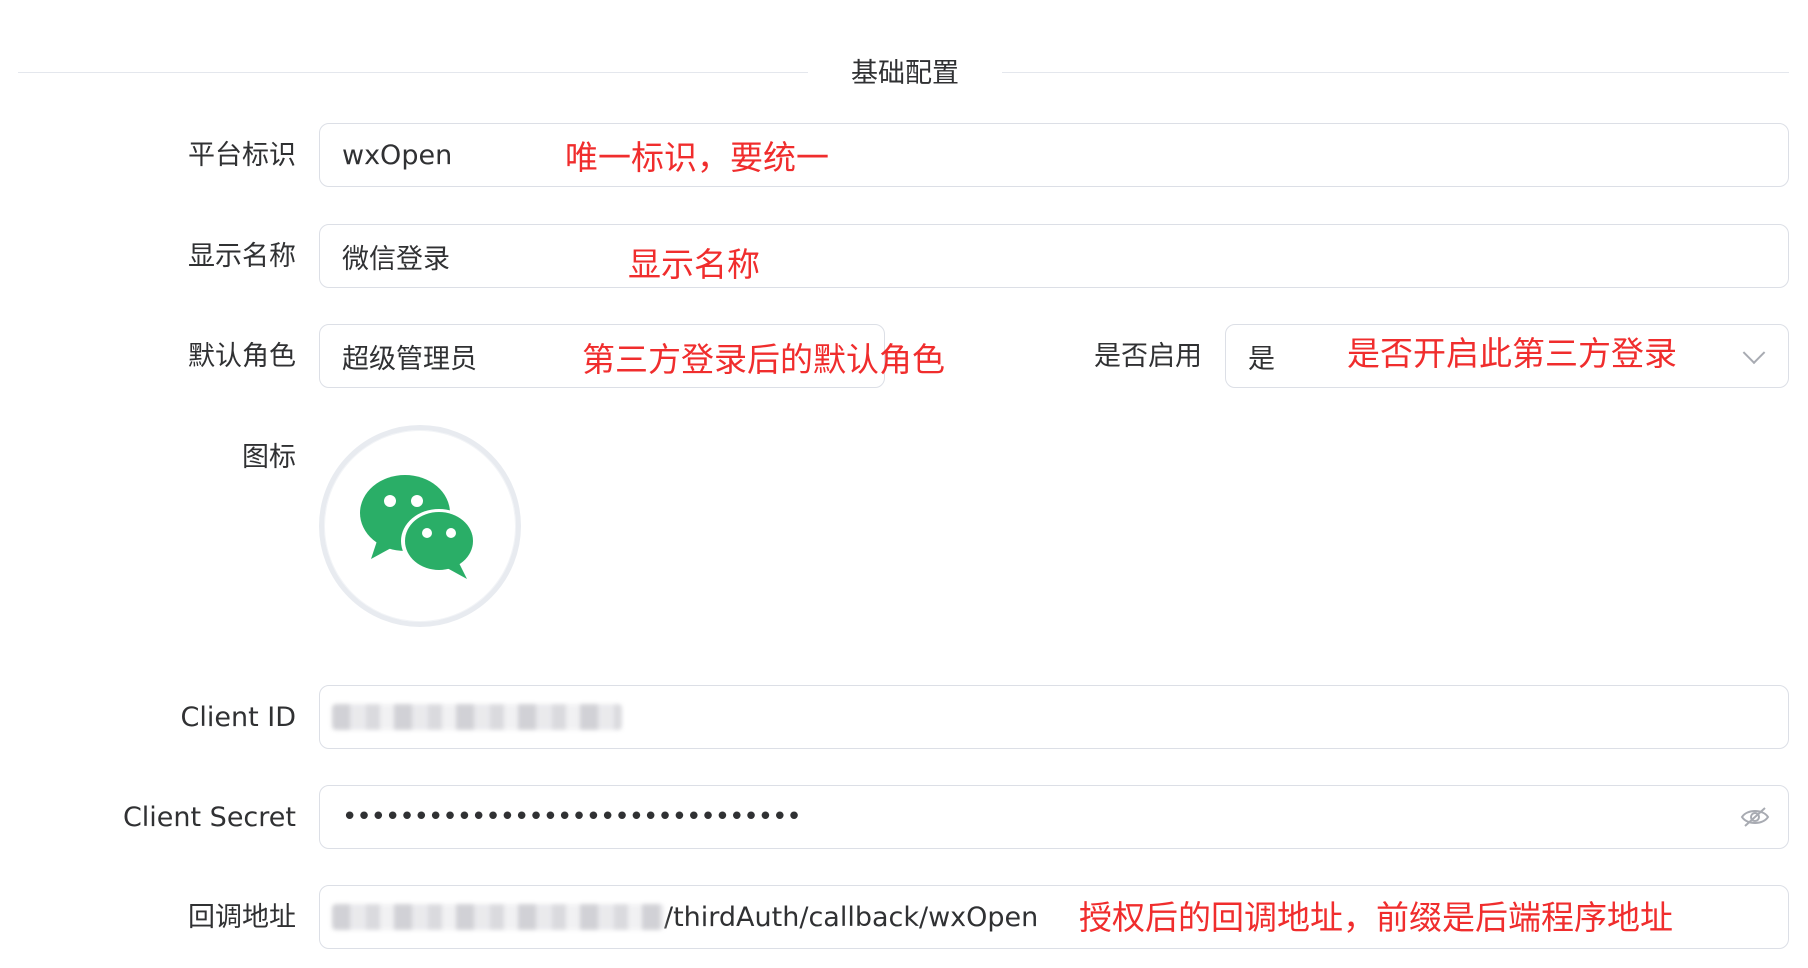  What do you see at coordinates (409, 359) in the screenshot?
I see `default-role-value: 超级管理员` at bounding box center [409, 359].